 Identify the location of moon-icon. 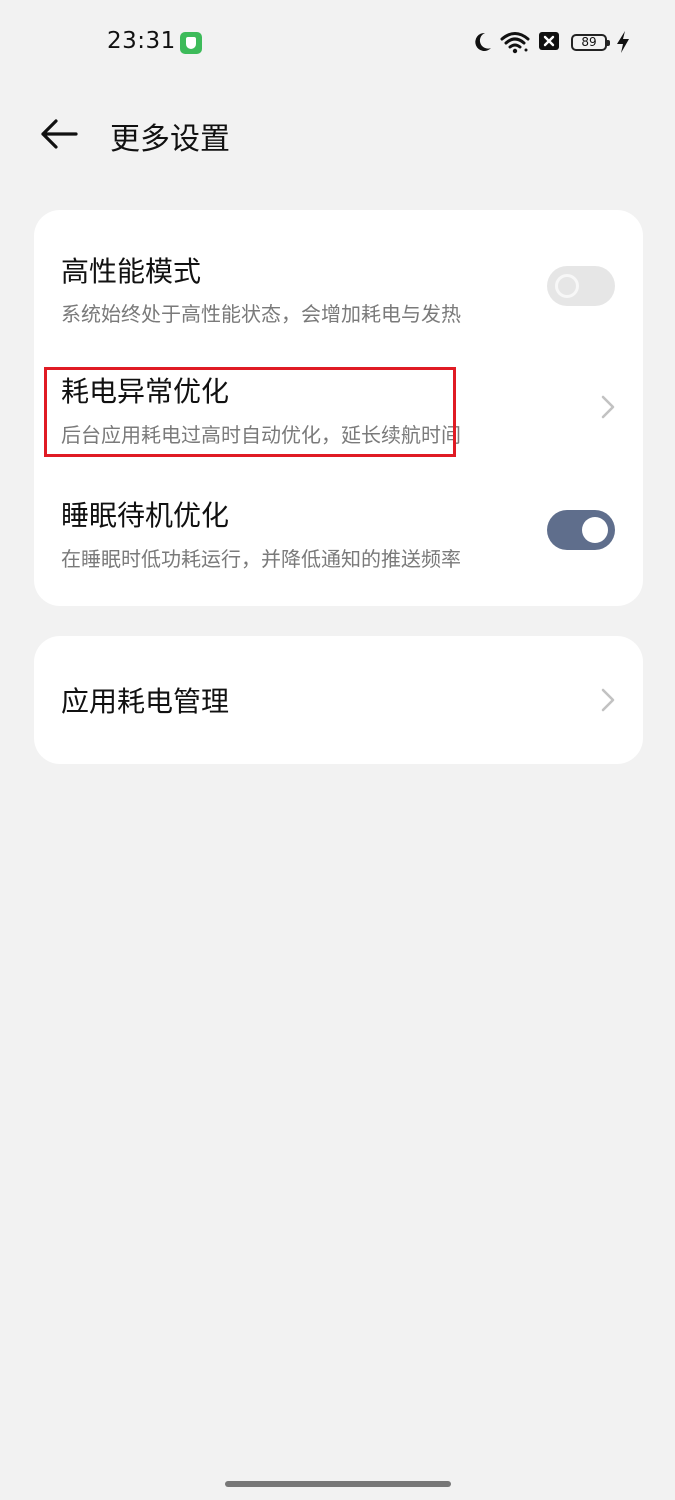
(483, 41).